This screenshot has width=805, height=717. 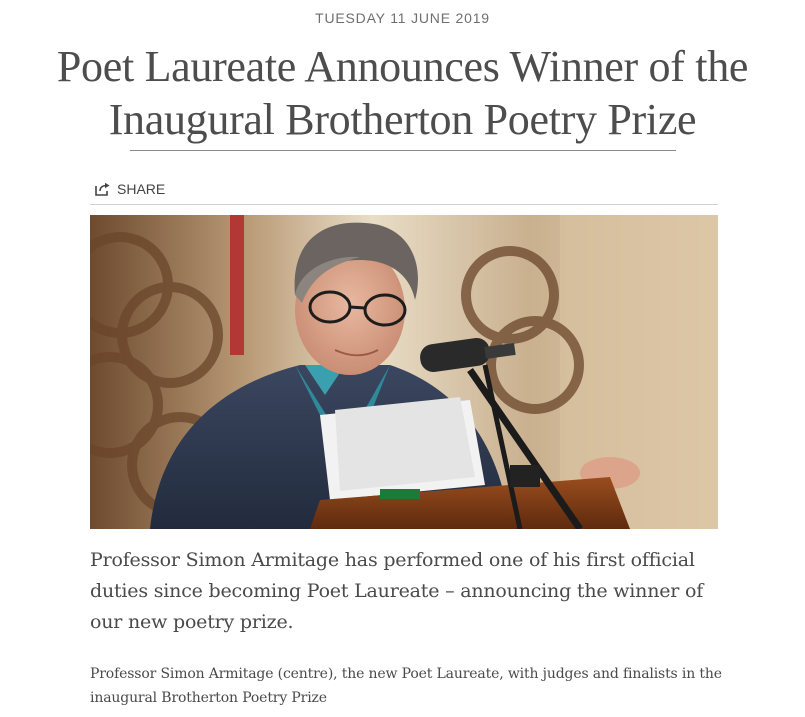 I want to click on share-icon, so click(x=103, y=189).